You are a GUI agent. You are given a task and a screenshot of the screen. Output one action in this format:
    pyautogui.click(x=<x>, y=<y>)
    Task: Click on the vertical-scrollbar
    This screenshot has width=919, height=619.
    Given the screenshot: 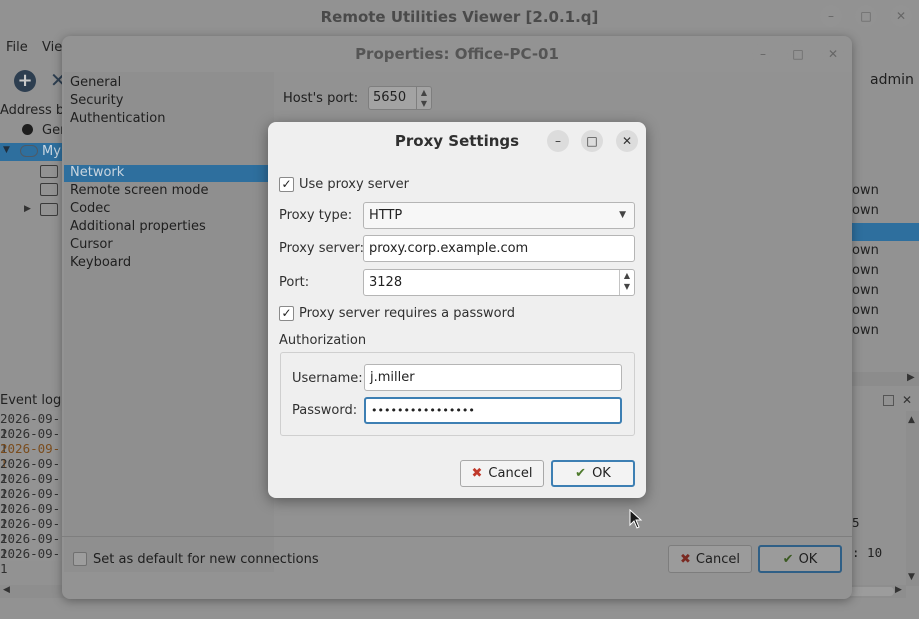 What is the action you would take?
    pyautogui.click(x=912, y=498)
    